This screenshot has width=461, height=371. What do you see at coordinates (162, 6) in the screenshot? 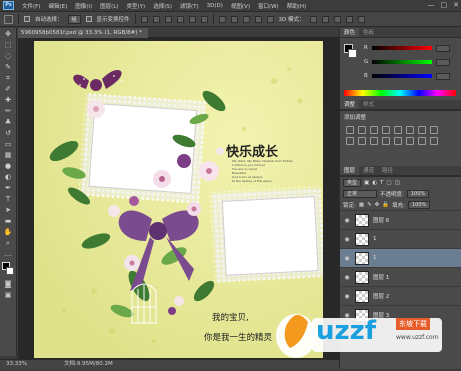
I see `menu-select: 选择(S)` at bounding box center [162, 6].